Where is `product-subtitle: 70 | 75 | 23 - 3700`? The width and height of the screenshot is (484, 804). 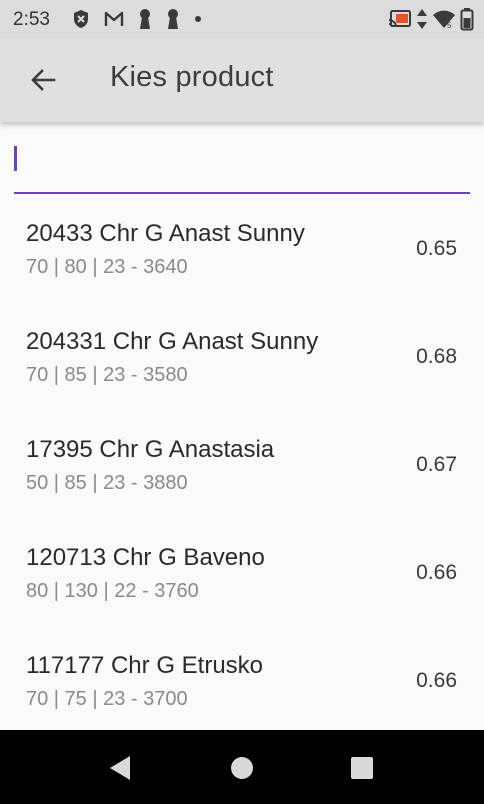
product-subtitle: 70 | 75 | 23 - 3700 is located at coordinates (107, 699).